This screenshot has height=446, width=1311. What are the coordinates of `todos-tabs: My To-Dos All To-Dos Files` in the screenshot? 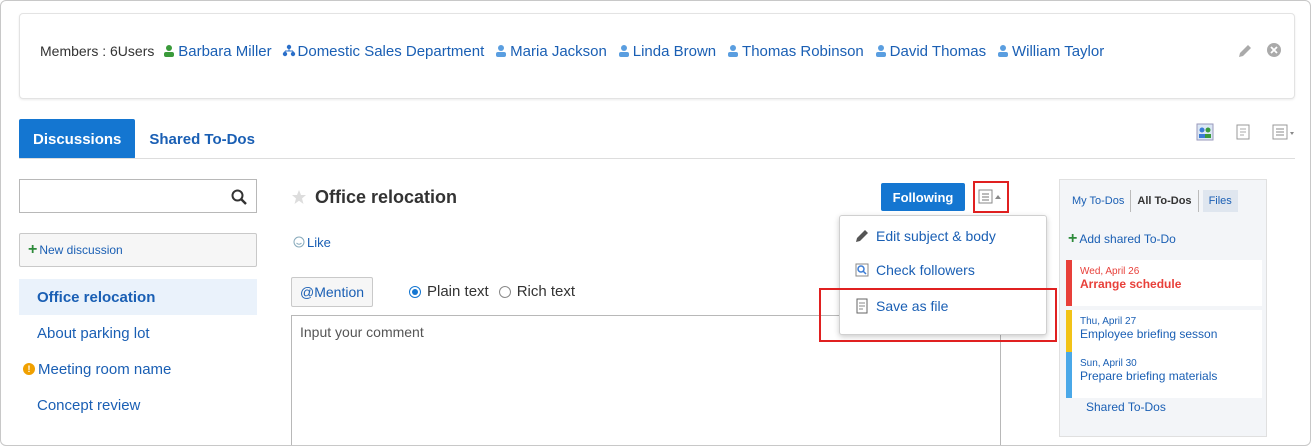 It's located at (1152, 201).